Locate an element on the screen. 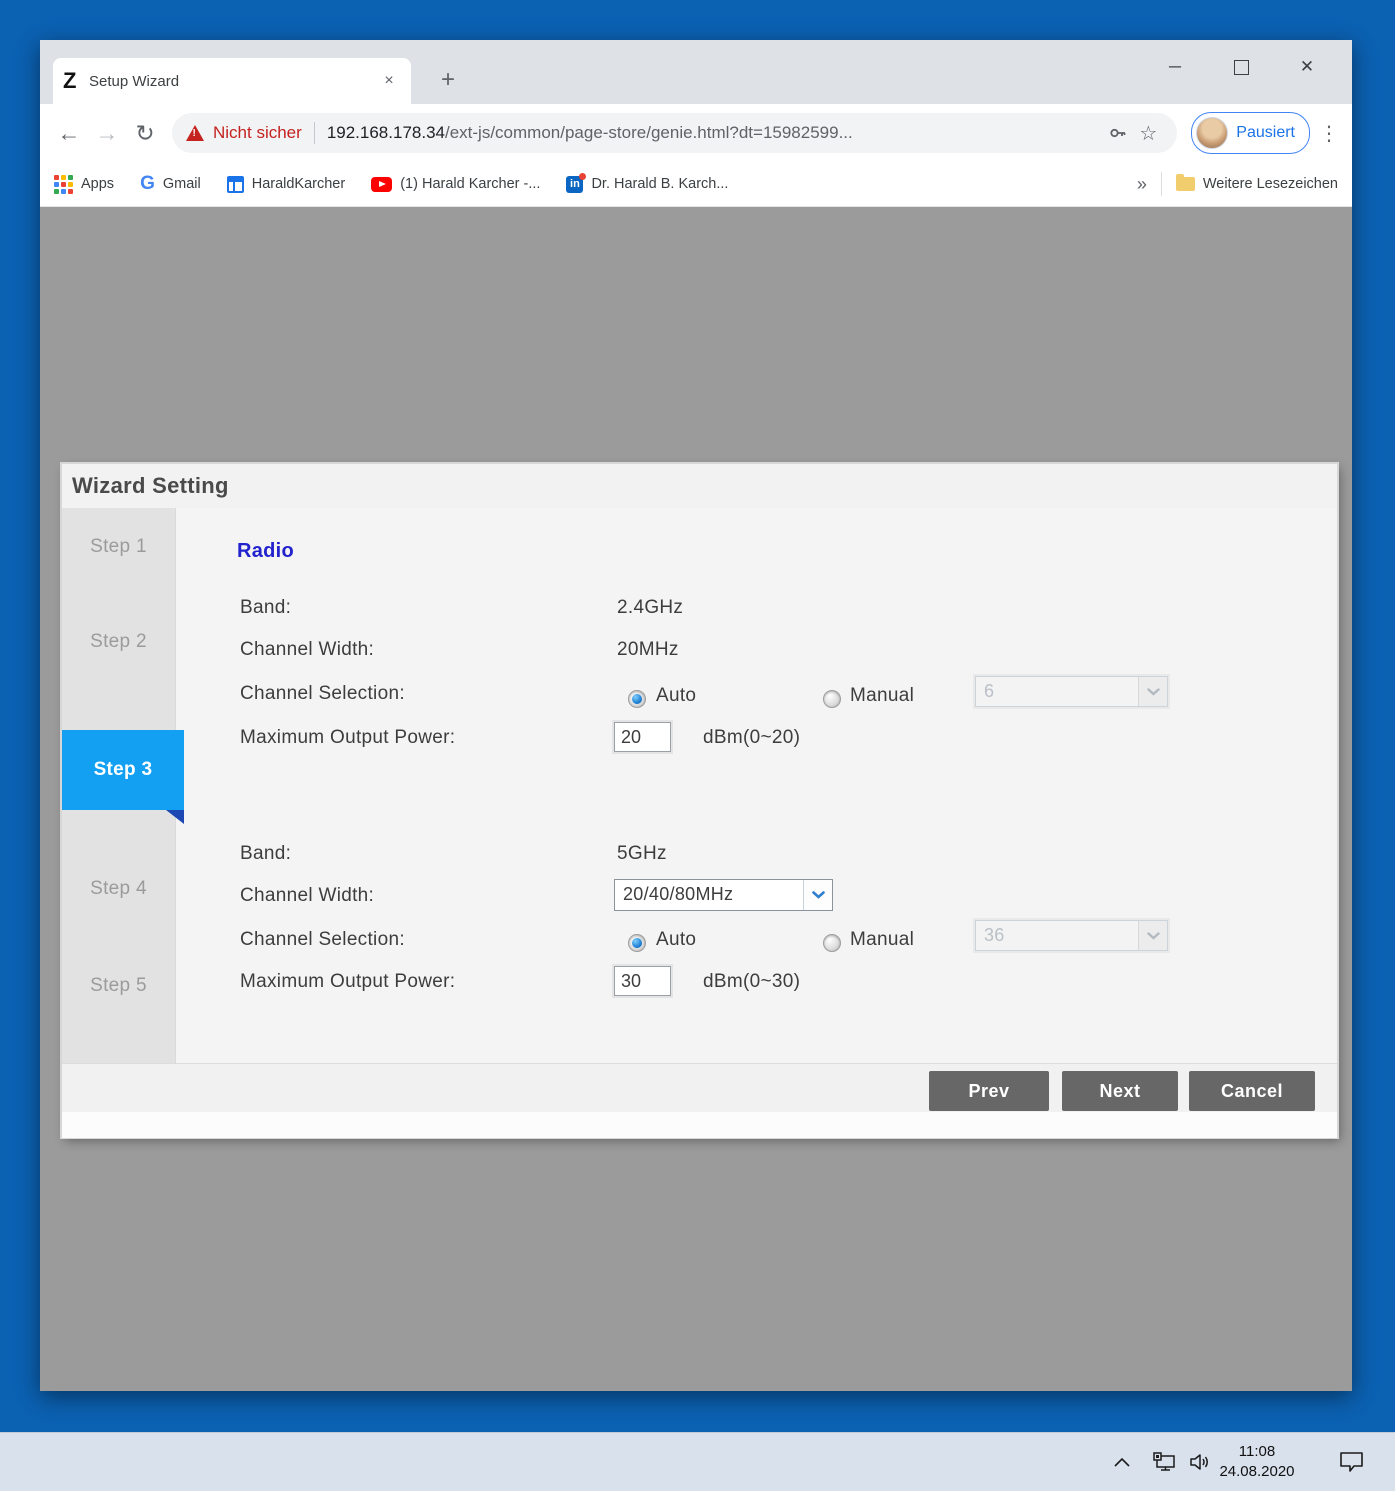 This screenshot has width=1395, height=1491. step-3-tab-active: Step 3 is located at coordinates (123, 770).